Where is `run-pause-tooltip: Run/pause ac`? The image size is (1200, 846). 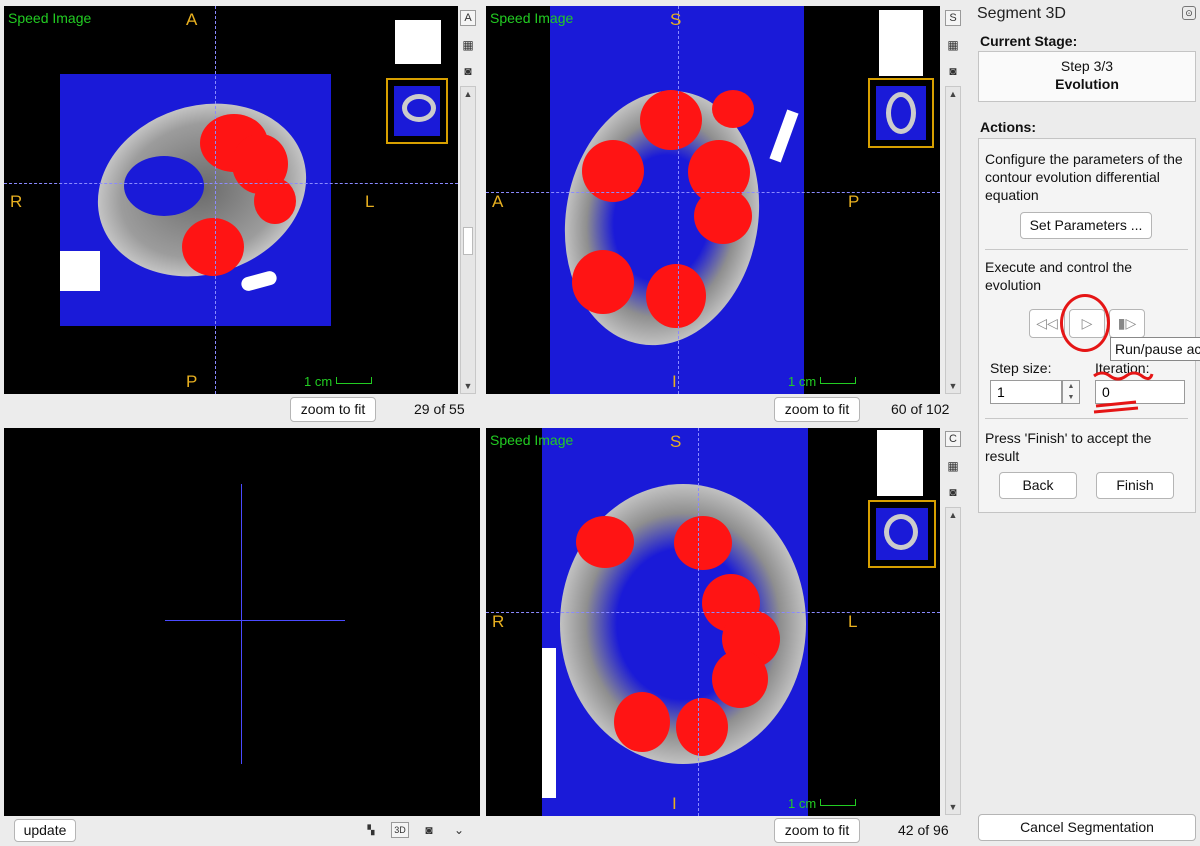 run-pause-tooltip: Run/pause ac is located at coordinates (1155, 349).